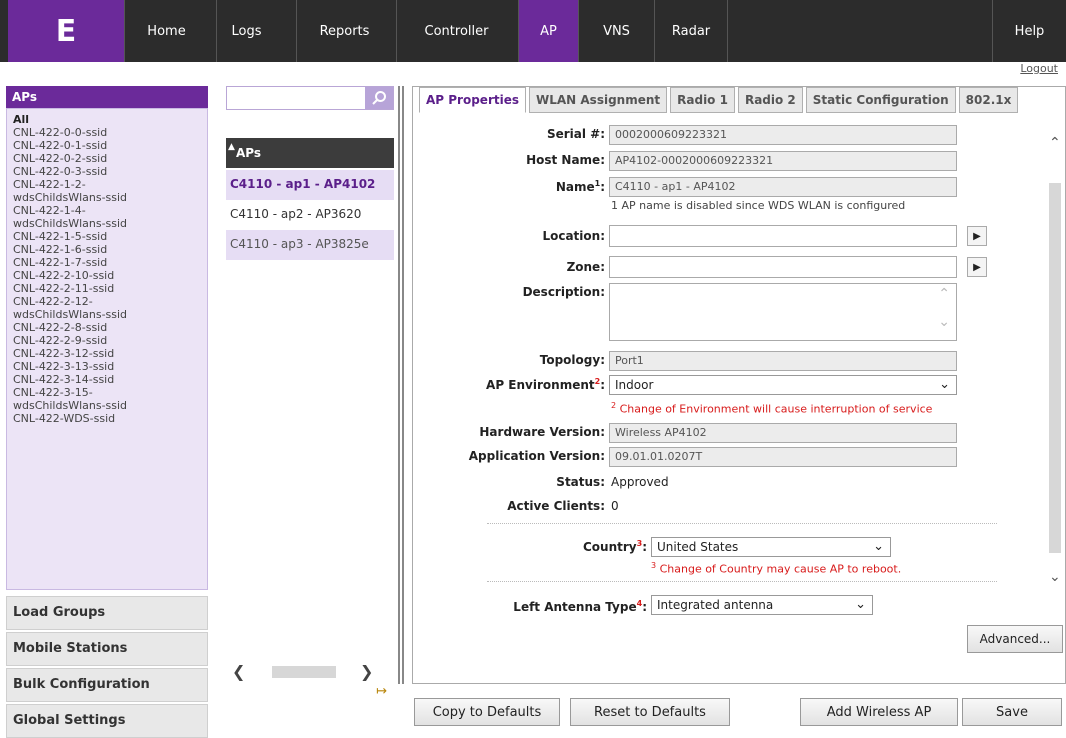 The height and width of the screenshot is (738, 1066). I want to click on play-arrow-icon: ▶, so click(977, 267).